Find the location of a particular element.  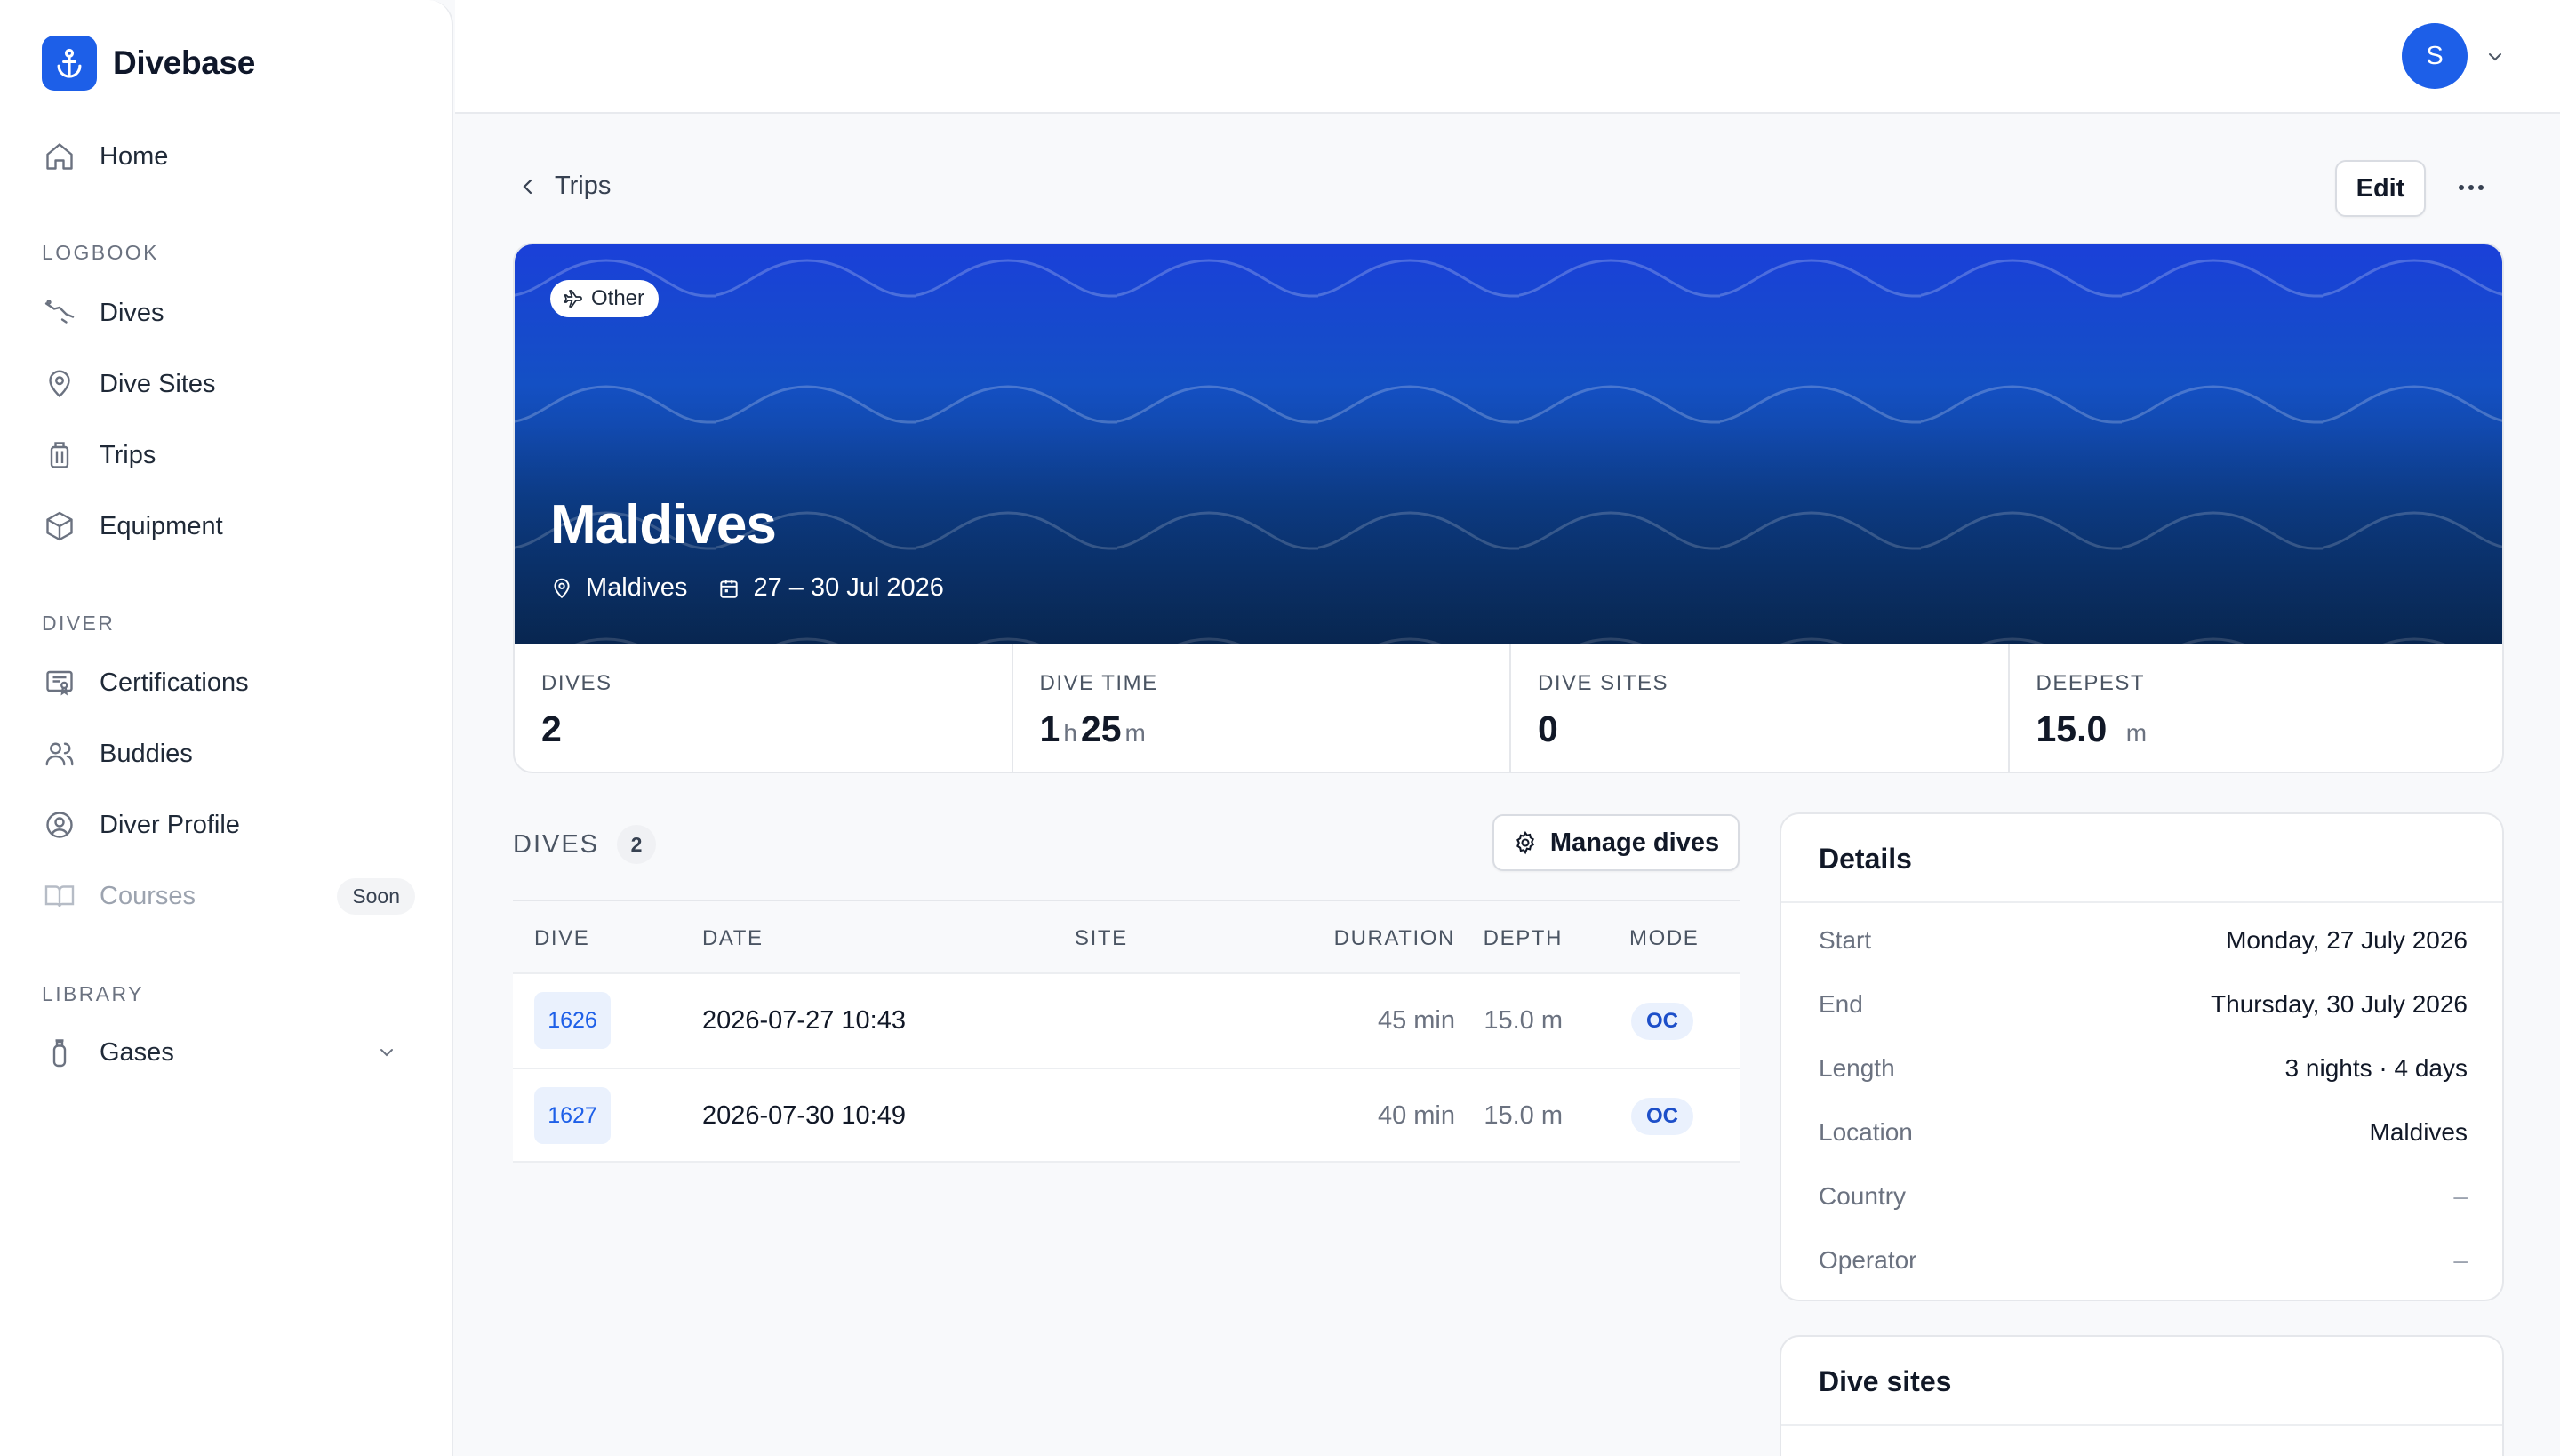

sidebar-item-label: Home is located at coordinates (134, 156).